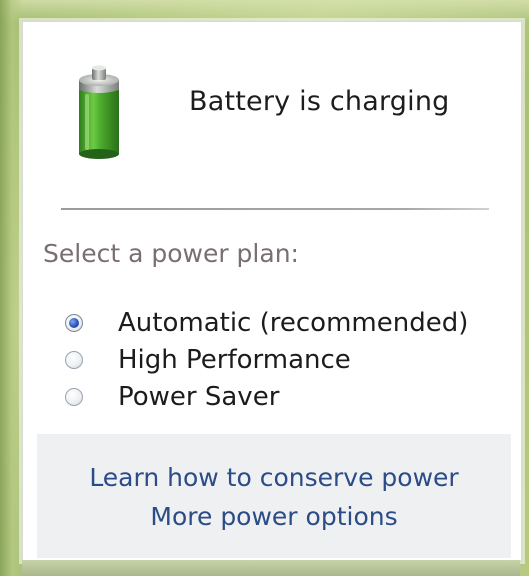  What do you see at coordinates (275, 209) in the screenshot?
I see `section-divider` at bounding box center [275, 209].